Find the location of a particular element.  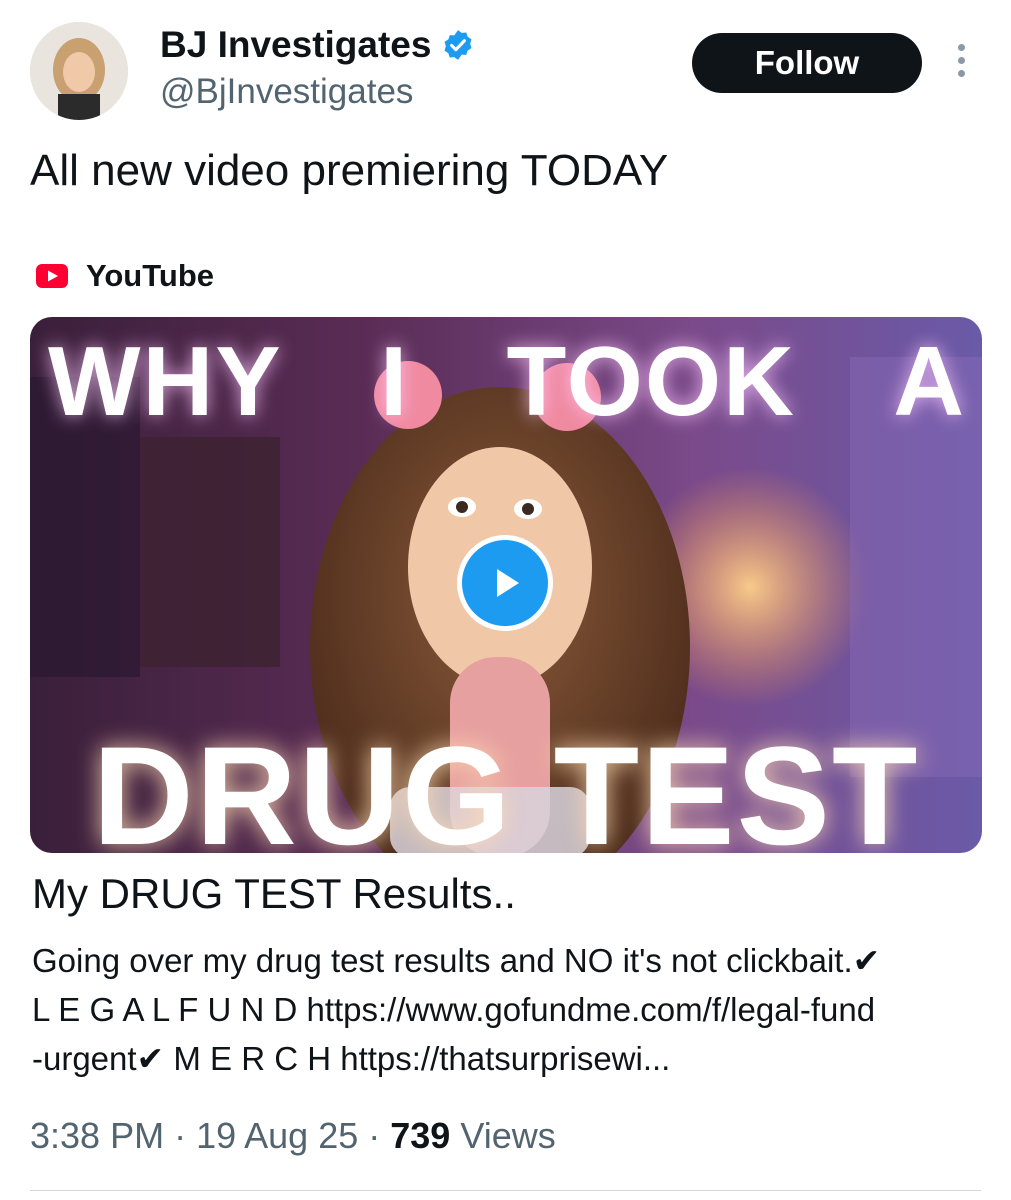

thumbnail-headline-bottom: DRUG TEST is located at coordinates (506, 785).